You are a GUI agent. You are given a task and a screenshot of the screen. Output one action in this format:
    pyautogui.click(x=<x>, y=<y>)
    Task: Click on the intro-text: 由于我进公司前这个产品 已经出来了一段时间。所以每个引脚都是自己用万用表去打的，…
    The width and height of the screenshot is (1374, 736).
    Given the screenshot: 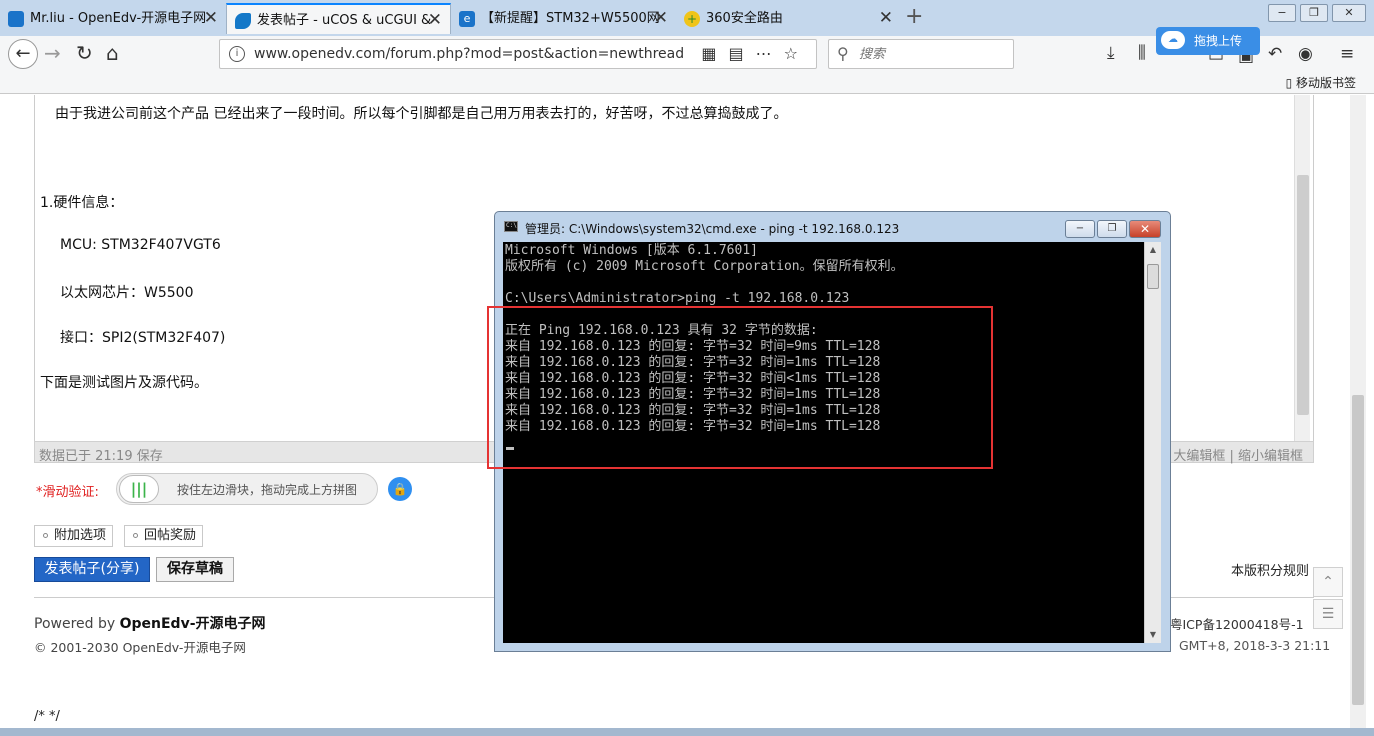 What is the action you would take?
    pyautogui.click(x=421, y=114)
    